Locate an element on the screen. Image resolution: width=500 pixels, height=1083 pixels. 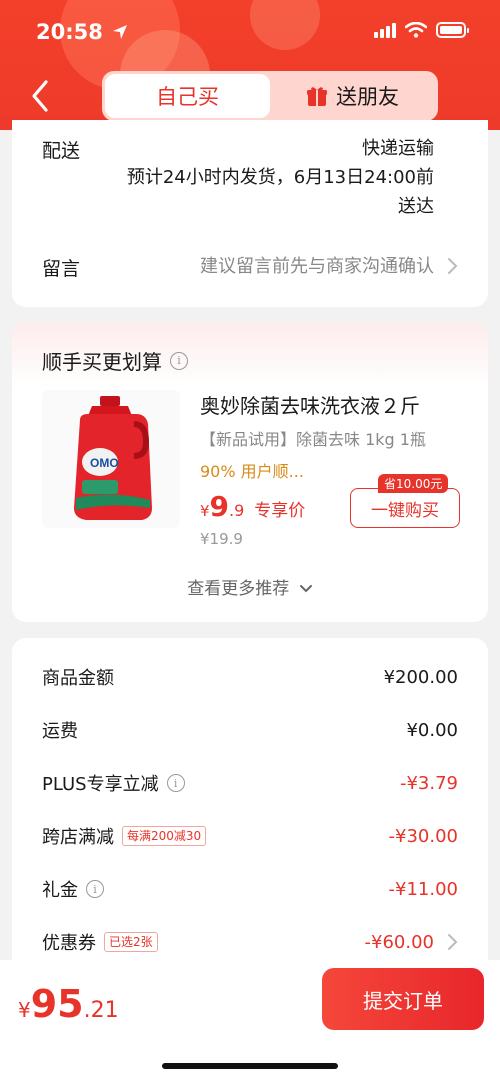
recommend-title-text: 顺手买更划算 is located at coordinates (102, 362).